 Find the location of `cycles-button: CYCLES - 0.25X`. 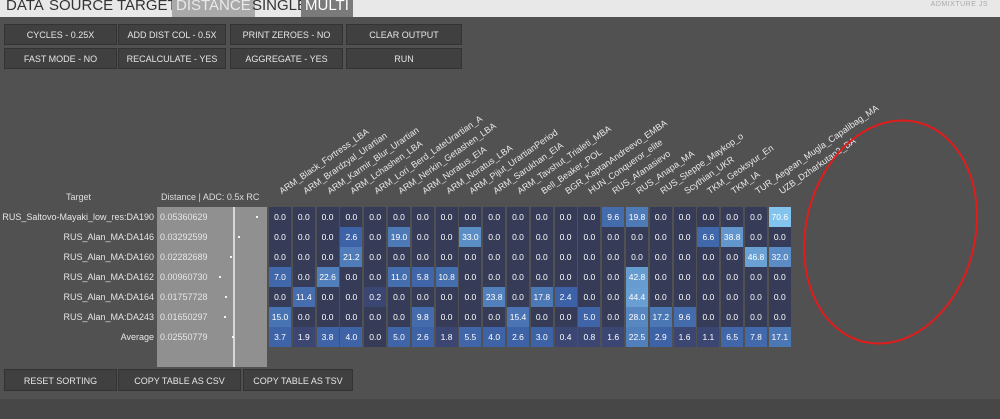

cycles-button: CYCLES - 0.25X is located at coordinates (60, 34).